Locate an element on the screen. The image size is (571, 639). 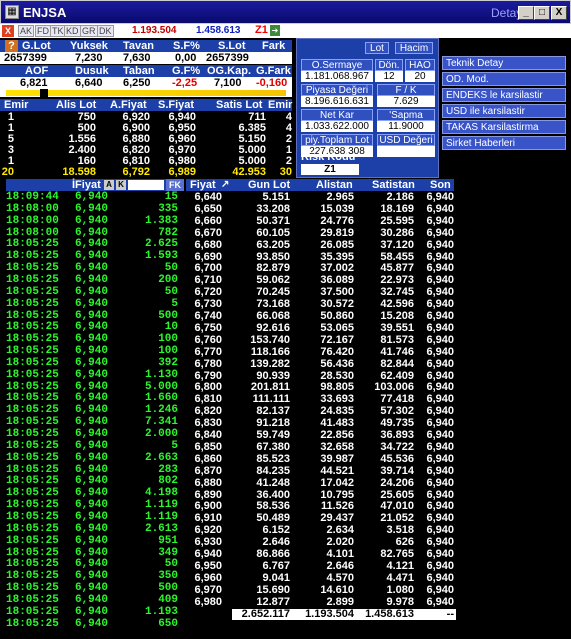
title-bar: ▦ ENJSA Detay _ □ X is located at coordinates (285, 12).